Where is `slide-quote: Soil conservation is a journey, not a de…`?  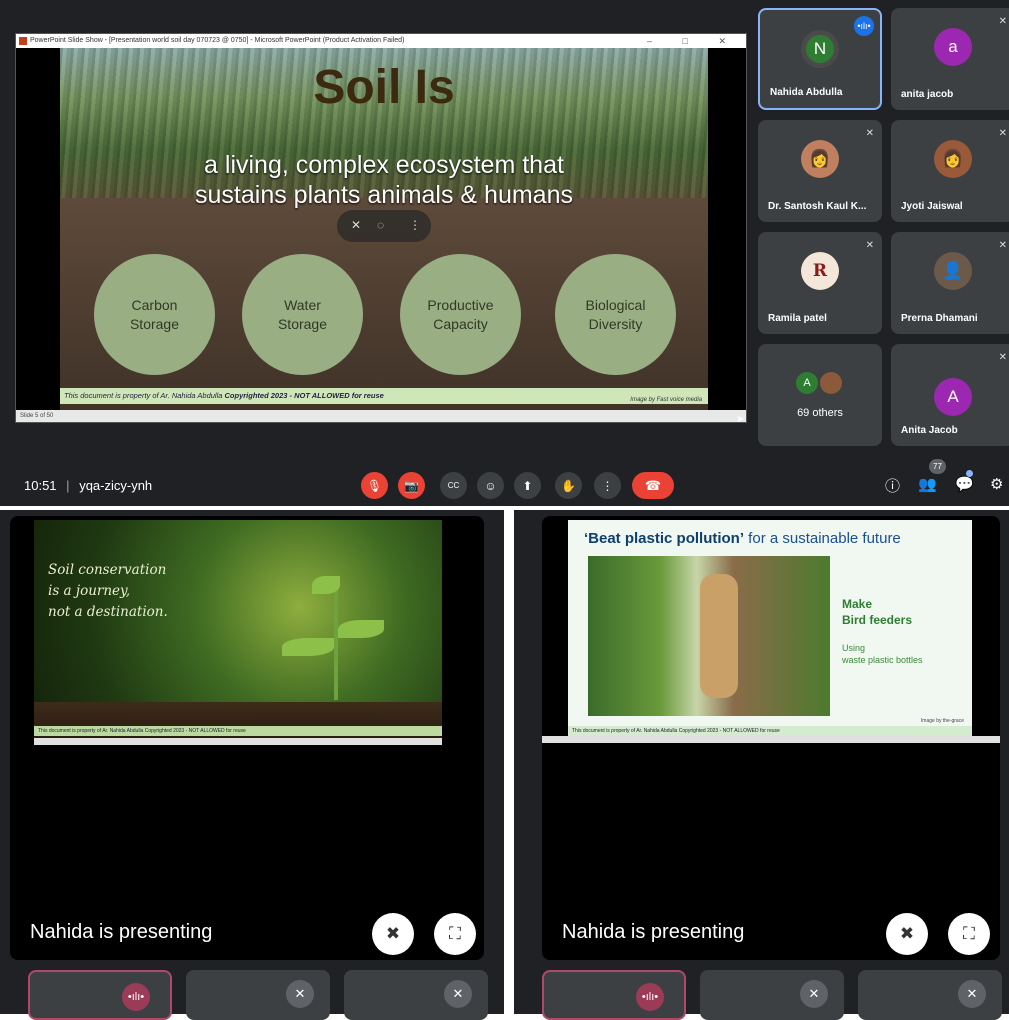 slide-quote: Soil conservation is a journey, not a de… is located at coordinates (108, 591).